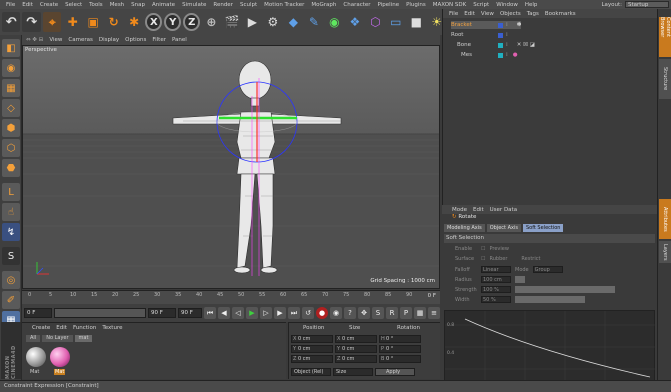  Describe the element at coordinates (96, 5) in the screenshot. I see `menu-tools: Tools` at that location.